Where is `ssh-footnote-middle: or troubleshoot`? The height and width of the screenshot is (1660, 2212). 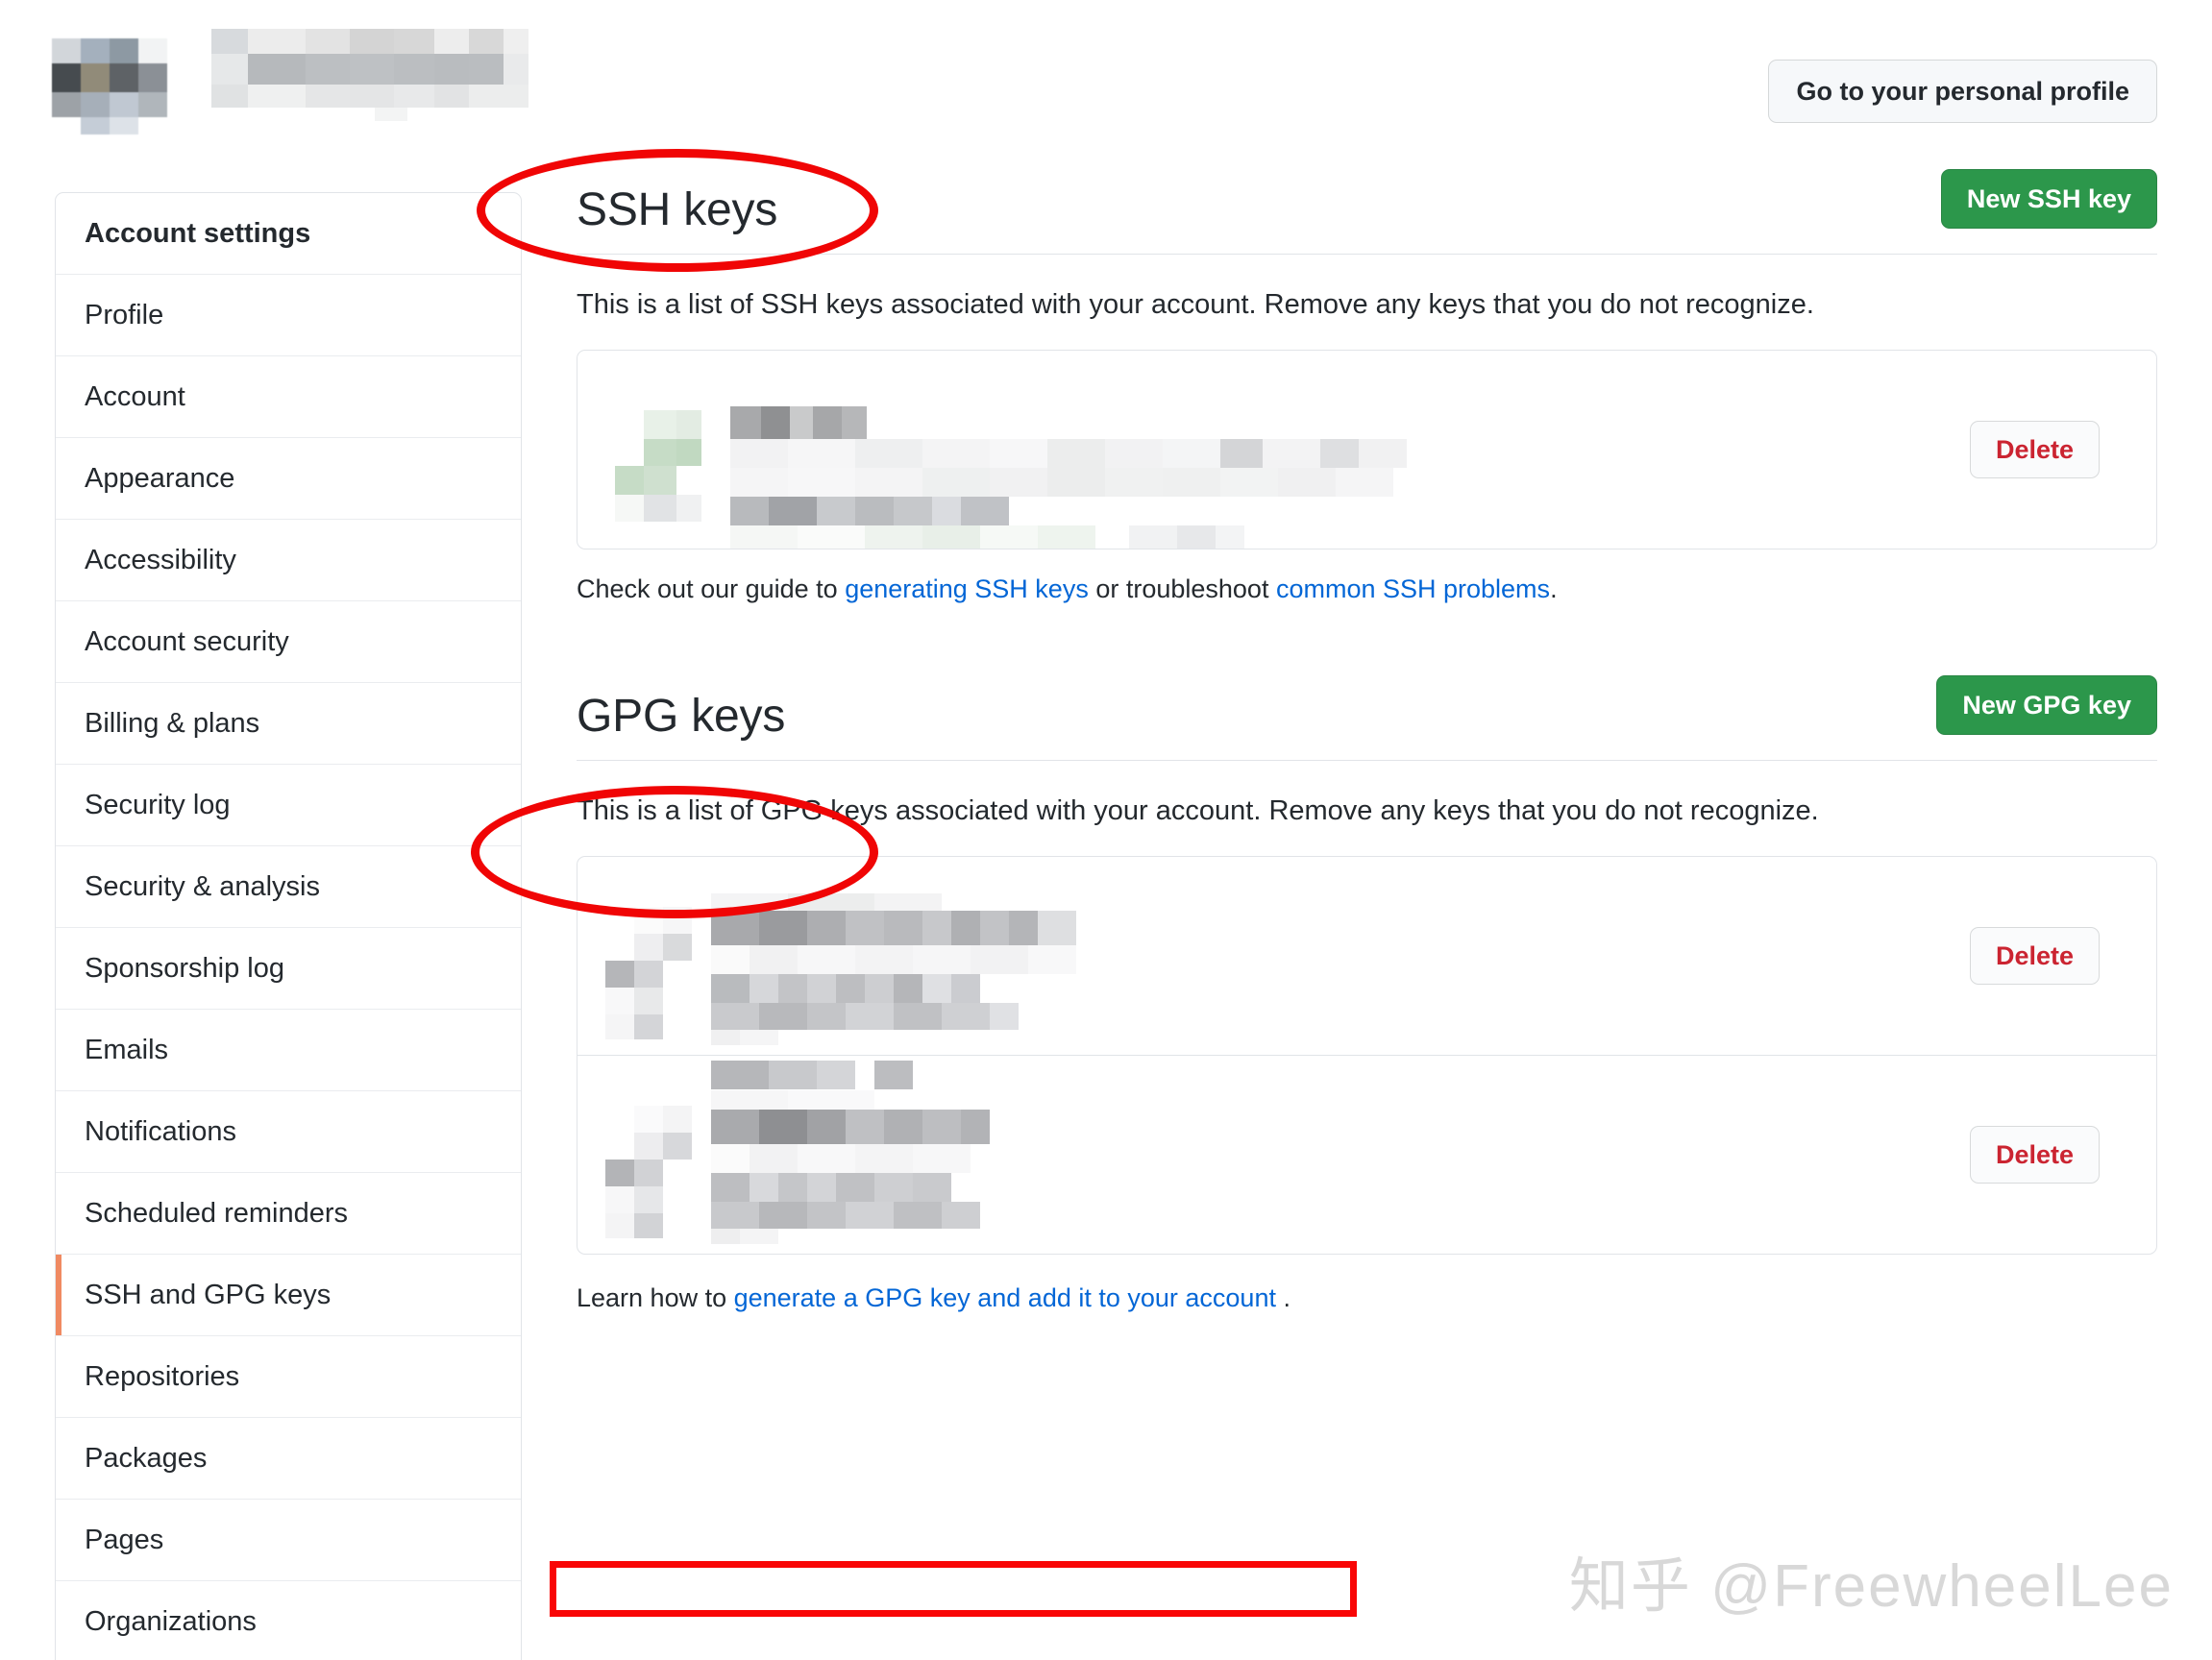 ssh-footnote-middle: or troubleshoot is located at coordinates (1182, 588).